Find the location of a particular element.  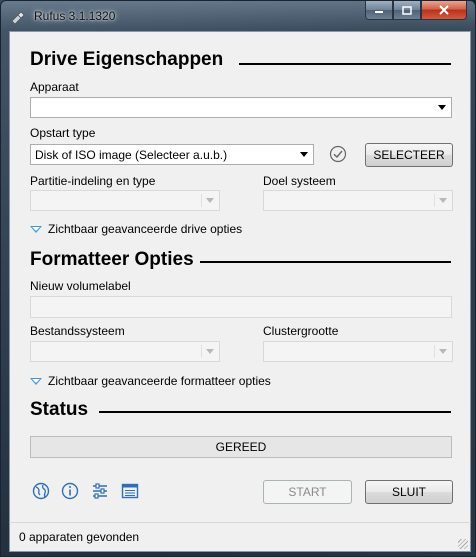

boot-type-value: Disk of ISO image (Selecteer a.u.b.) is located at coordinates (131, 155).